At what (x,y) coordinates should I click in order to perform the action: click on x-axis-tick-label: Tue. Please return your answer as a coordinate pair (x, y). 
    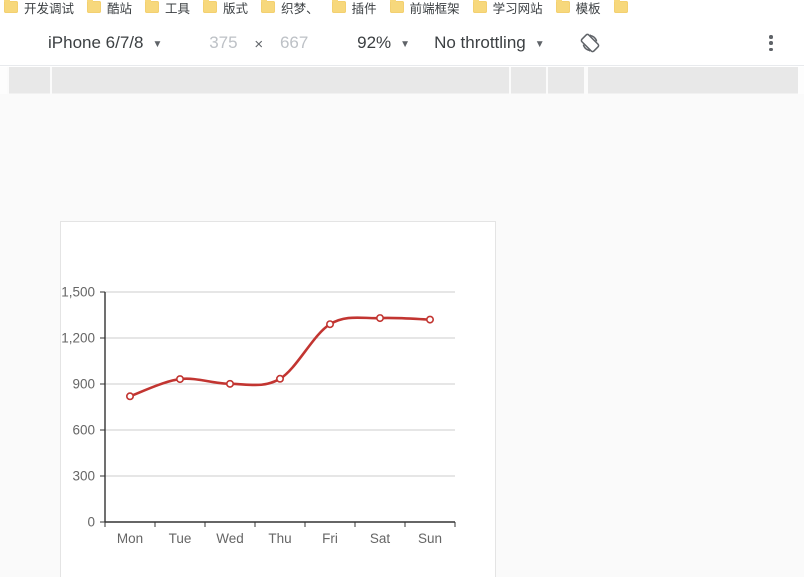
    Looking at the image, I should click on (180, 538).